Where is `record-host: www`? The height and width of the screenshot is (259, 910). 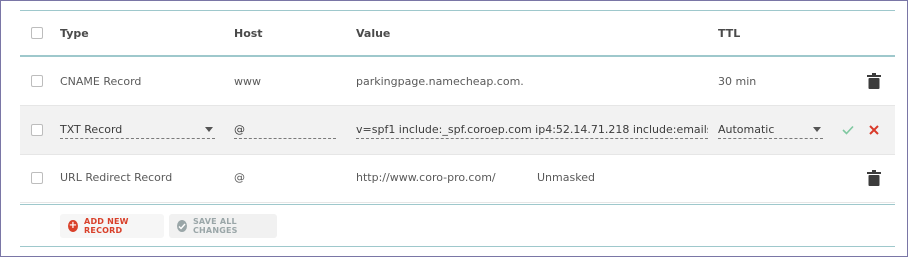
record-host: www is located at coordinates (247, 81).